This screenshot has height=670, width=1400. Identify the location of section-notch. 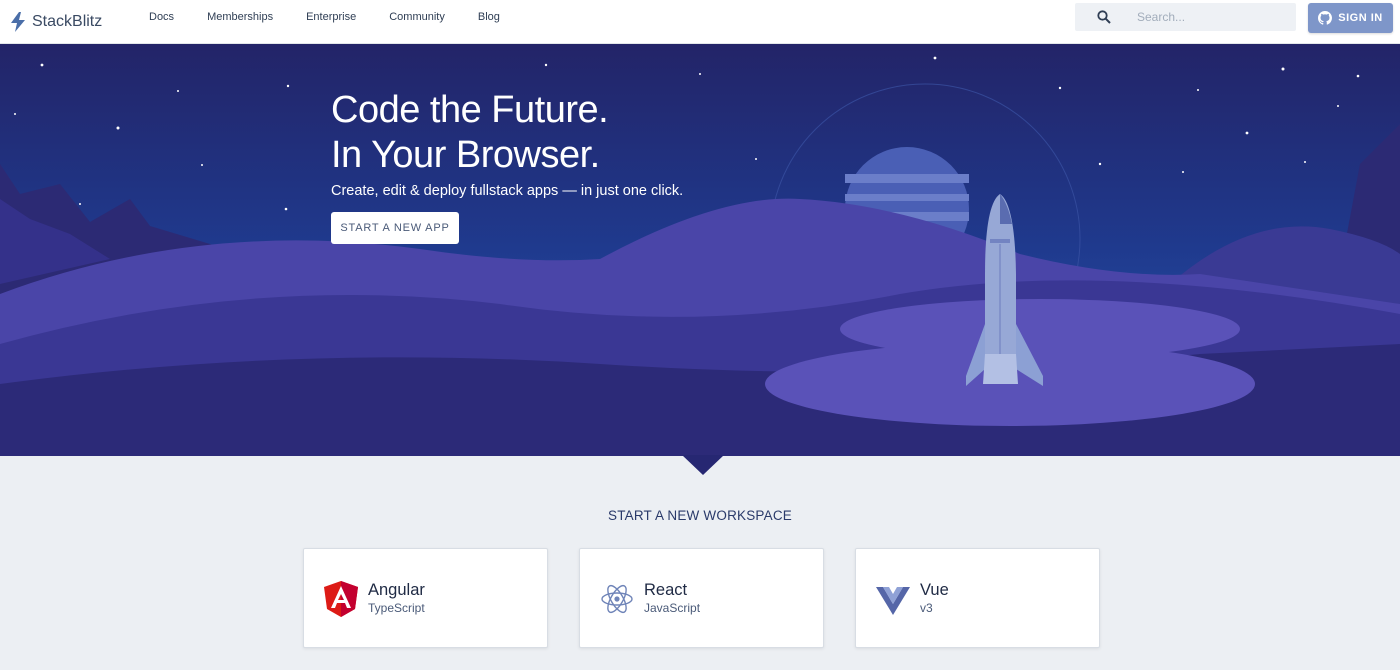
(703, 465).